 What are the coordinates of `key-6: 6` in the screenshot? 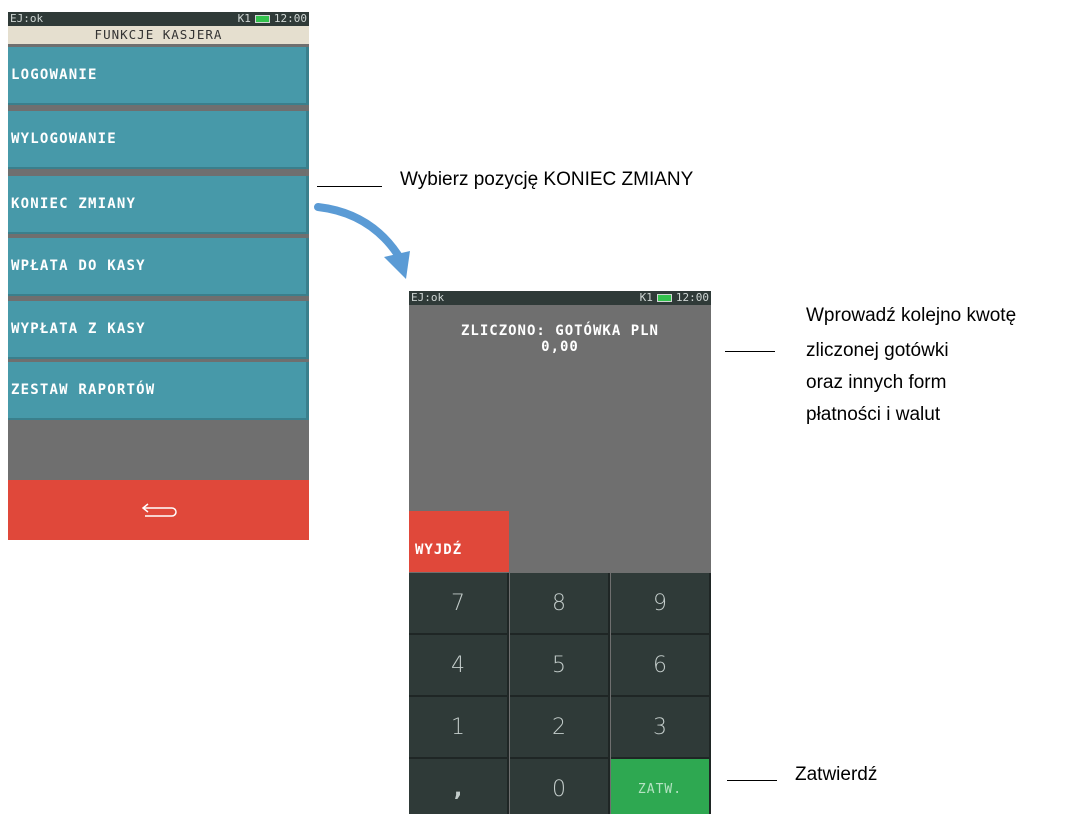 It's located at (661, 666).